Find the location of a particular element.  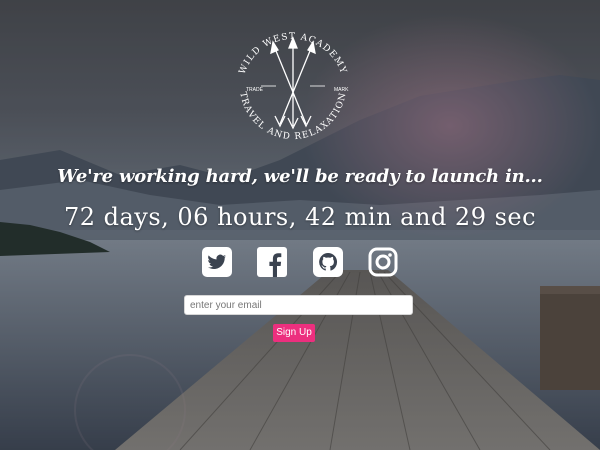

countdown-timer: 72 days, 06 hours, 42 min and 29 sec is located at coordinates (300, 217).